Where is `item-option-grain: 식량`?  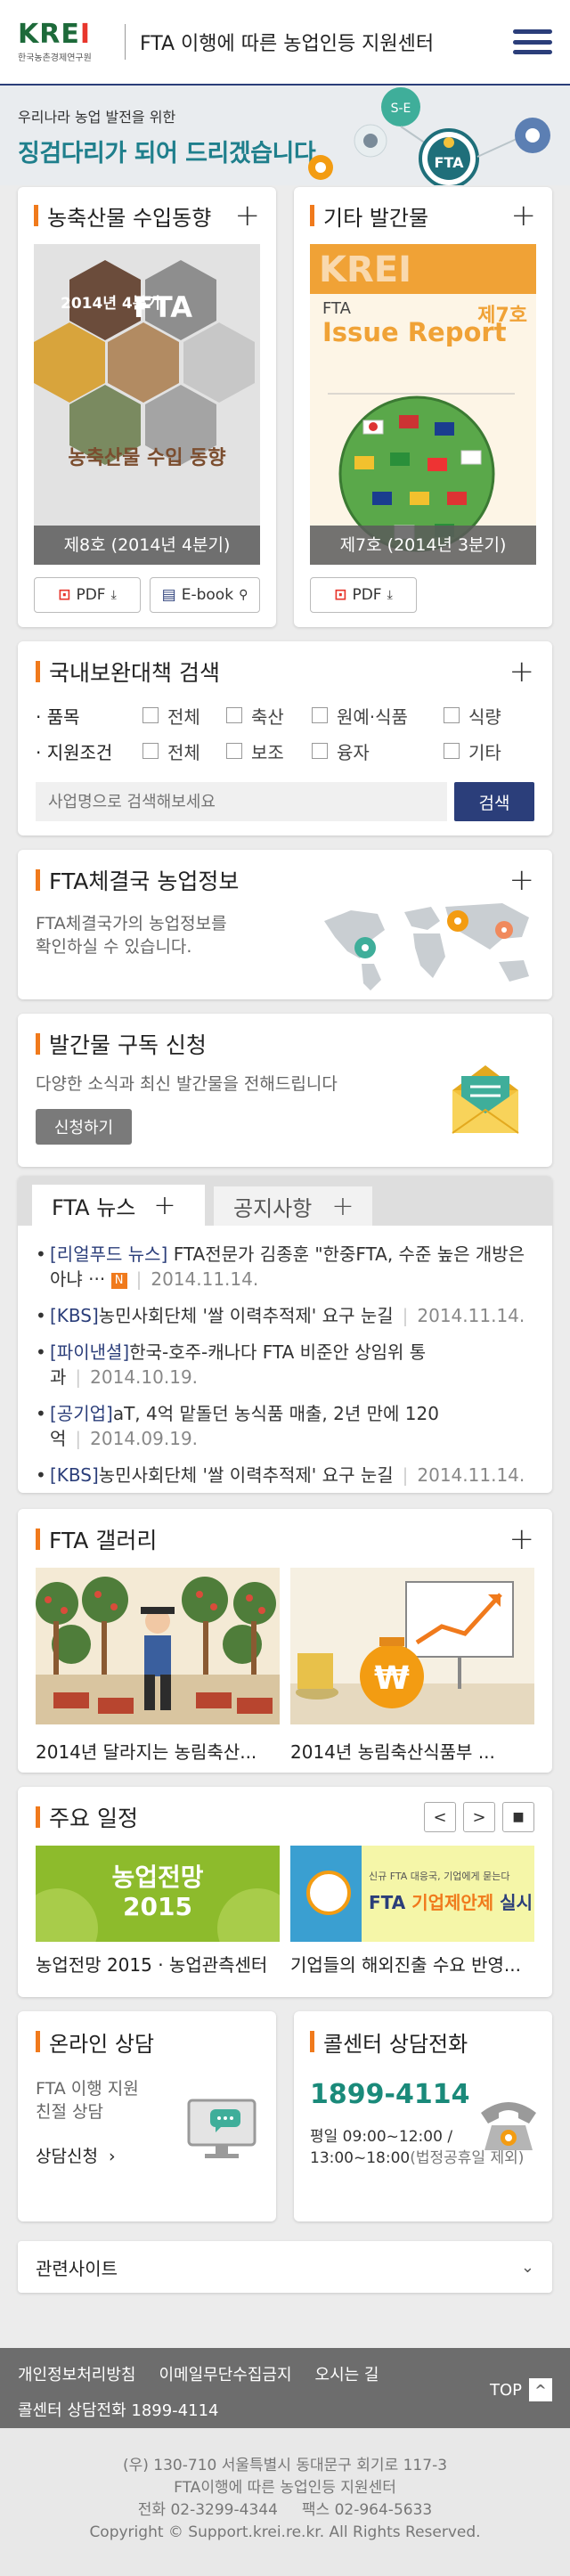
item-option-grain: 식량 is located at coordinates (472, 716).